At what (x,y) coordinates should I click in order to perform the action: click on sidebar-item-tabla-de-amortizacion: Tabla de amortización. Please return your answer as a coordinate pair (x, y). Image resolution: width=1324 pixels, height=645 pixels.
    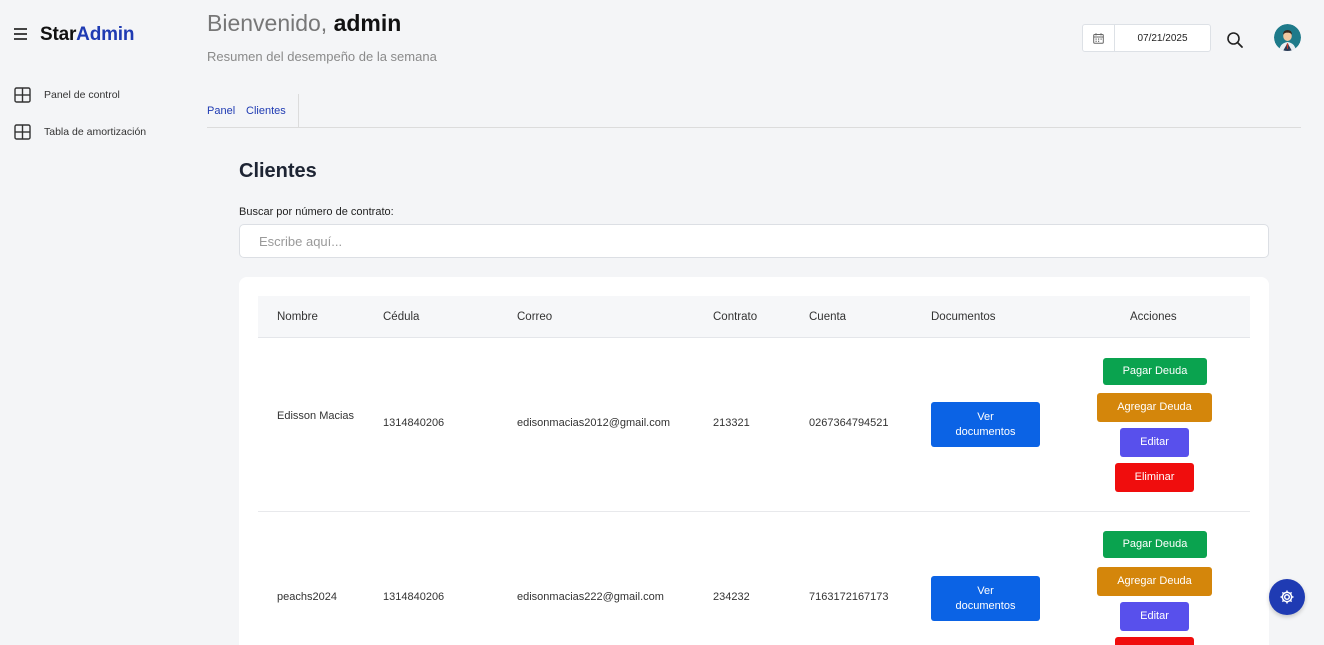
    Looking at the image, I should click on (80, 132).